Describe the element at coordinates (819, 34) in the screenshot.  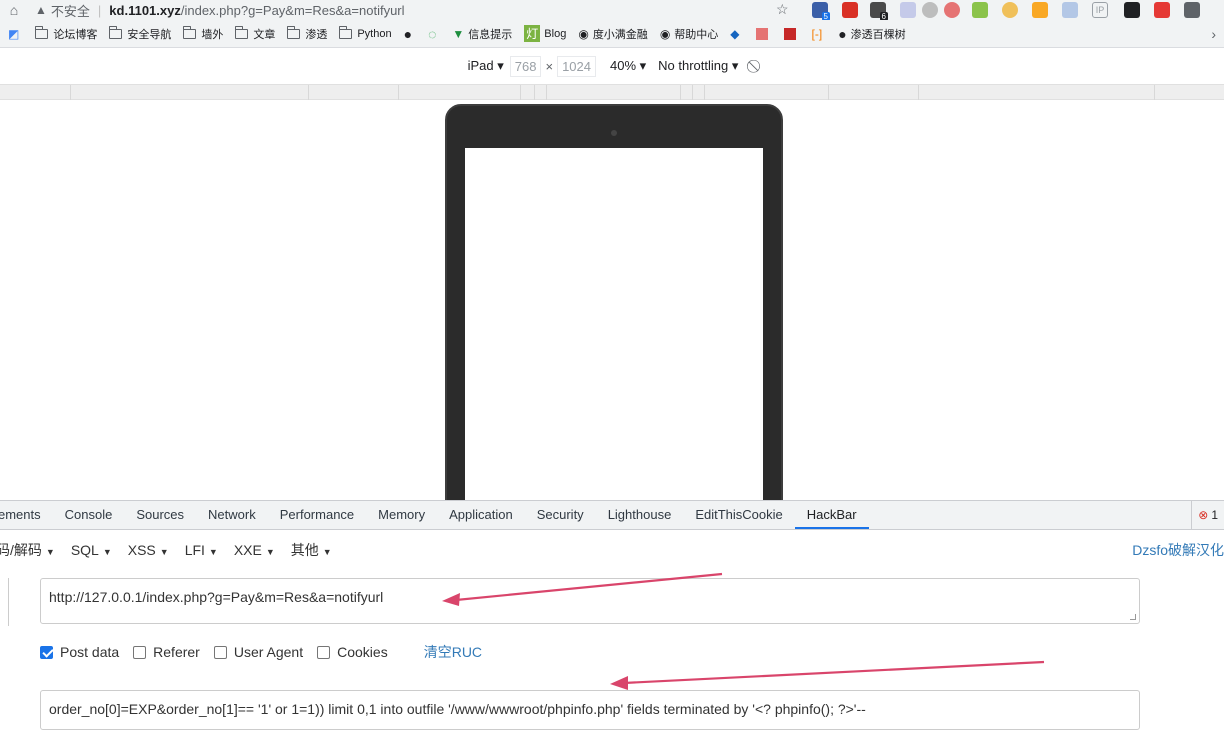
I see `bookmark-link: [-]` at that location.